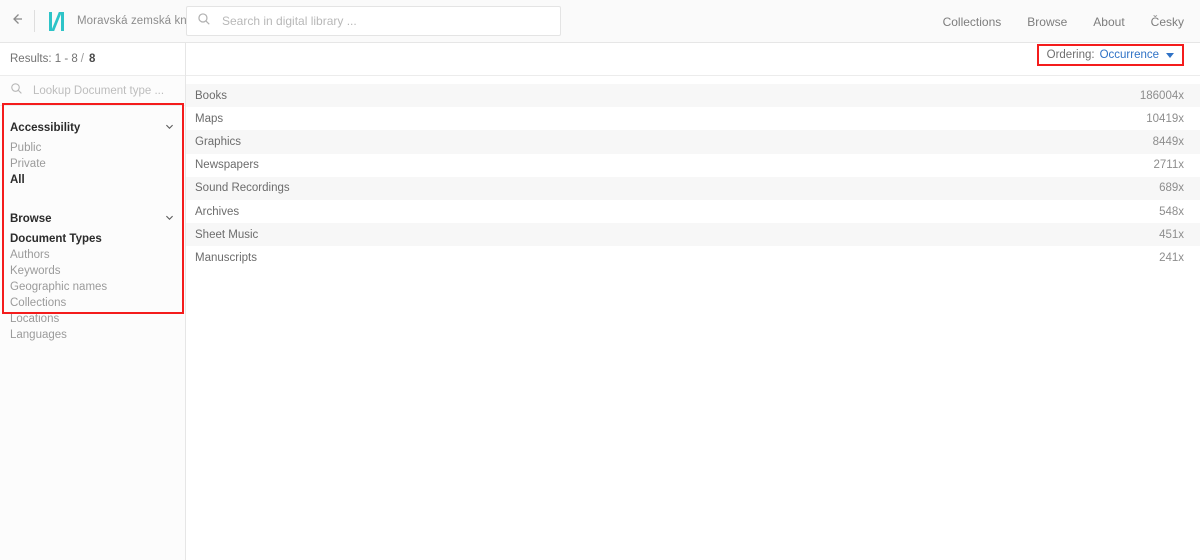 Image resolution: width=1200 pixels, height=560 pixels. Describe the element at coordinates (693, 235) in the screenshot. I see `table-row: Sheet Music 451x` at that location.